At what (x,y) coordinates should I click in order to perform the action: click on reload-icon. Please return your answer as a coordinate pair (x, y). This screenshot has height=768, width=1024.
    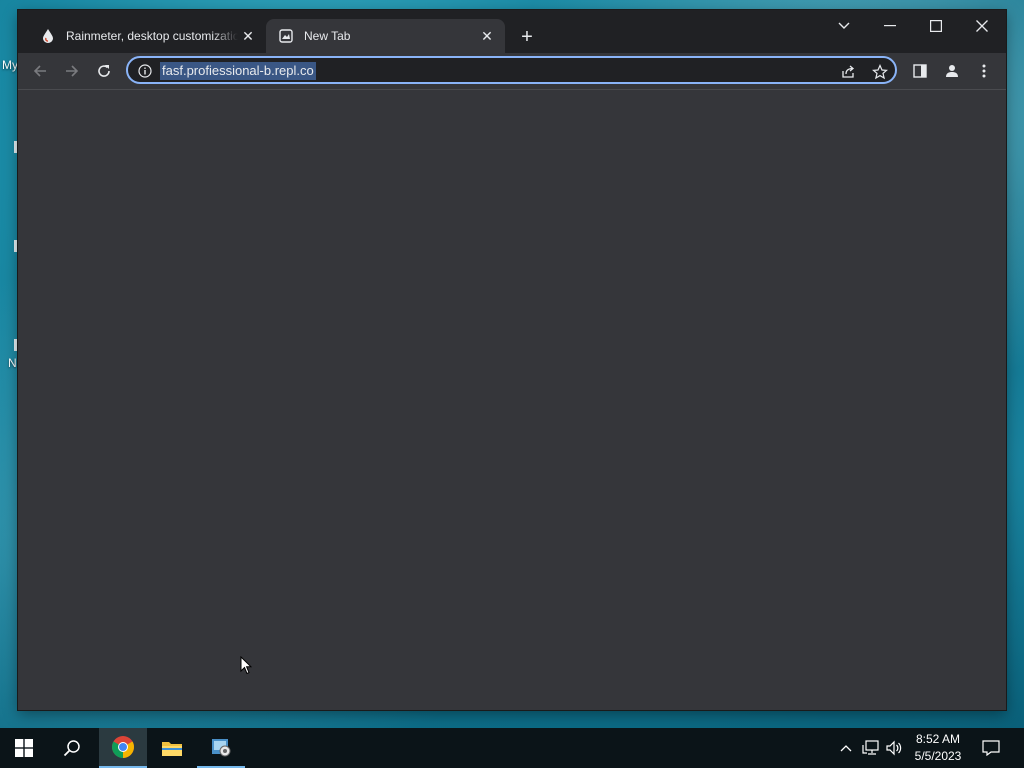
    Looking at the image, I should click on (104, 71).